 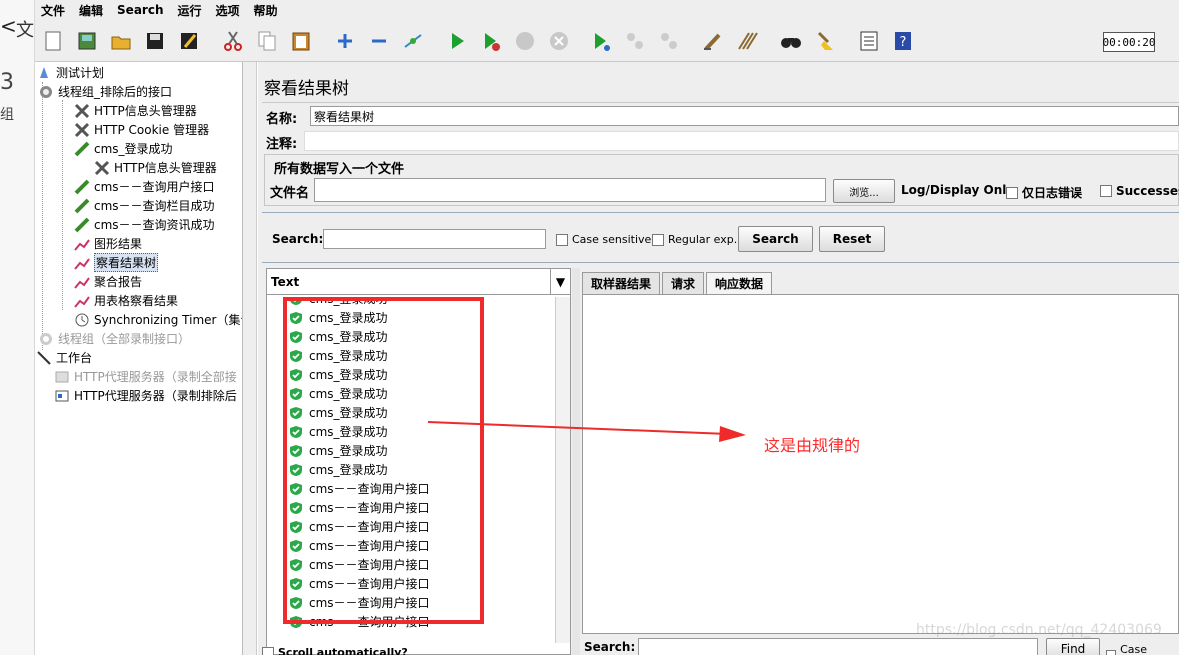 What do you see at coordinates (603, 239) in the screenshot?
I see `case-sensitive-checkbox: Case sensitive` at bounding box center [603, 239].